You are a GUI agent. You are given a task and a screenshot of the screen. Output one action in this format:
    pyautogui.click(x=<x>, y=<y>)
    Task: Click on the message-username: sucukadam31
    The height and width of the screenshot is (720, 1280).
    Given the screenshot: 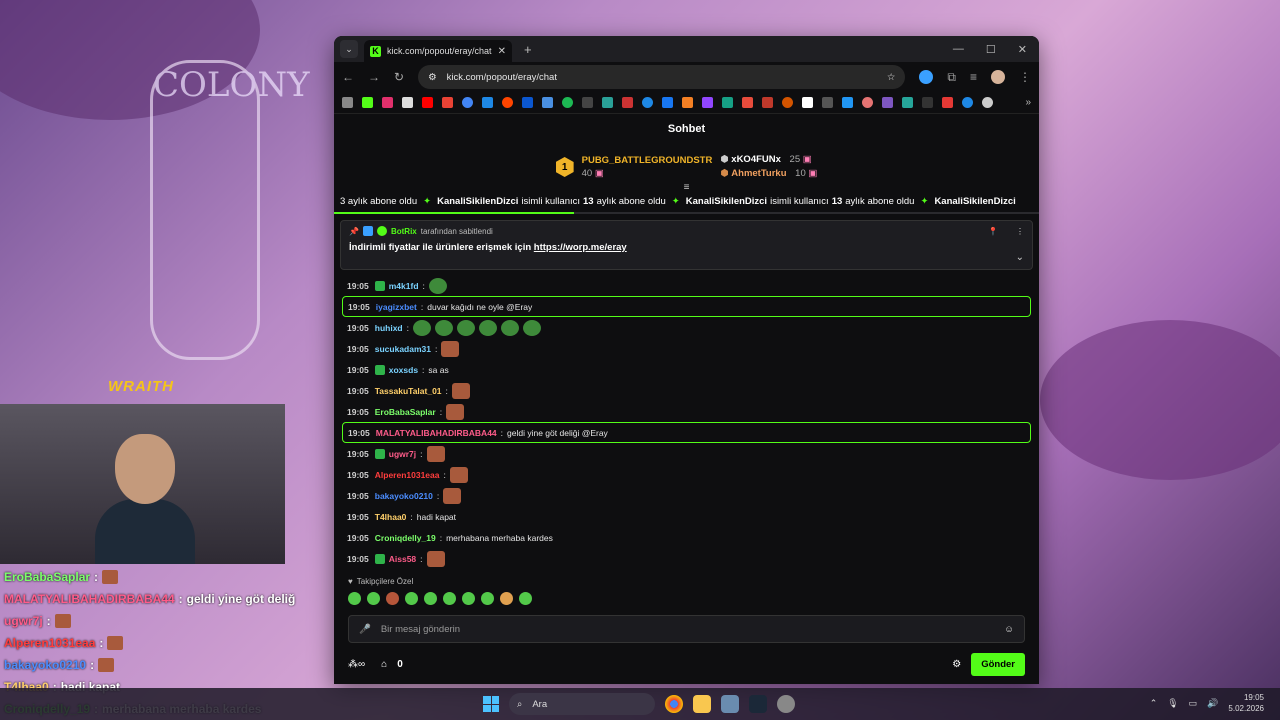 What is the action you would take?
    pyautogui.click(x=403, y=349)
    